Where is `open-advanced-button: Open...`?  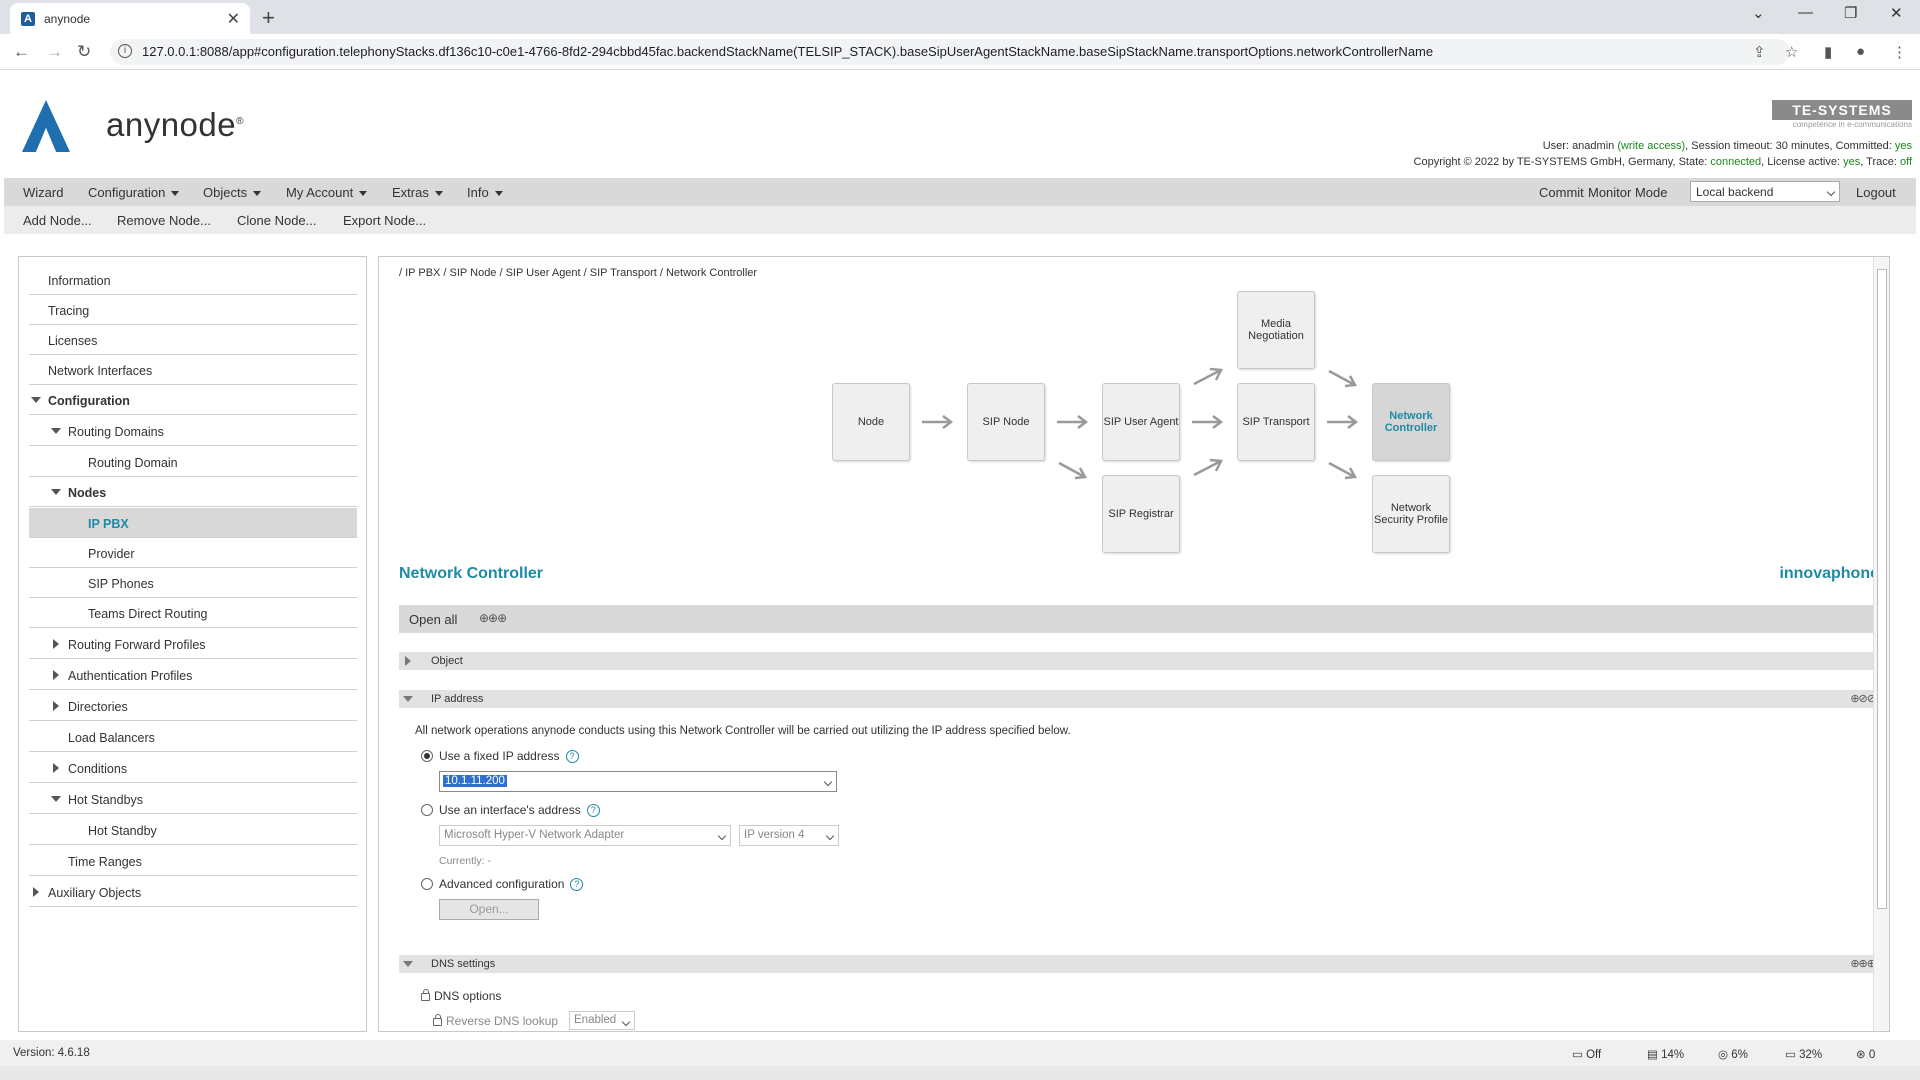
open-advanced-button: Open... is located at coordinates (489, 909).